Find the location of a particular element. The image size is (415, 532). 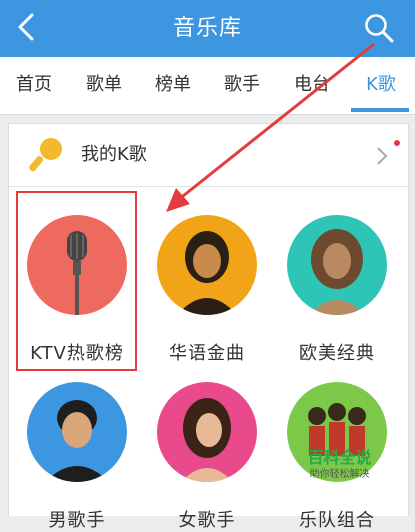

tab-bar: 首页 歌单 榜单 歌手 电台 K歌 is located at coordinates (207, 86).